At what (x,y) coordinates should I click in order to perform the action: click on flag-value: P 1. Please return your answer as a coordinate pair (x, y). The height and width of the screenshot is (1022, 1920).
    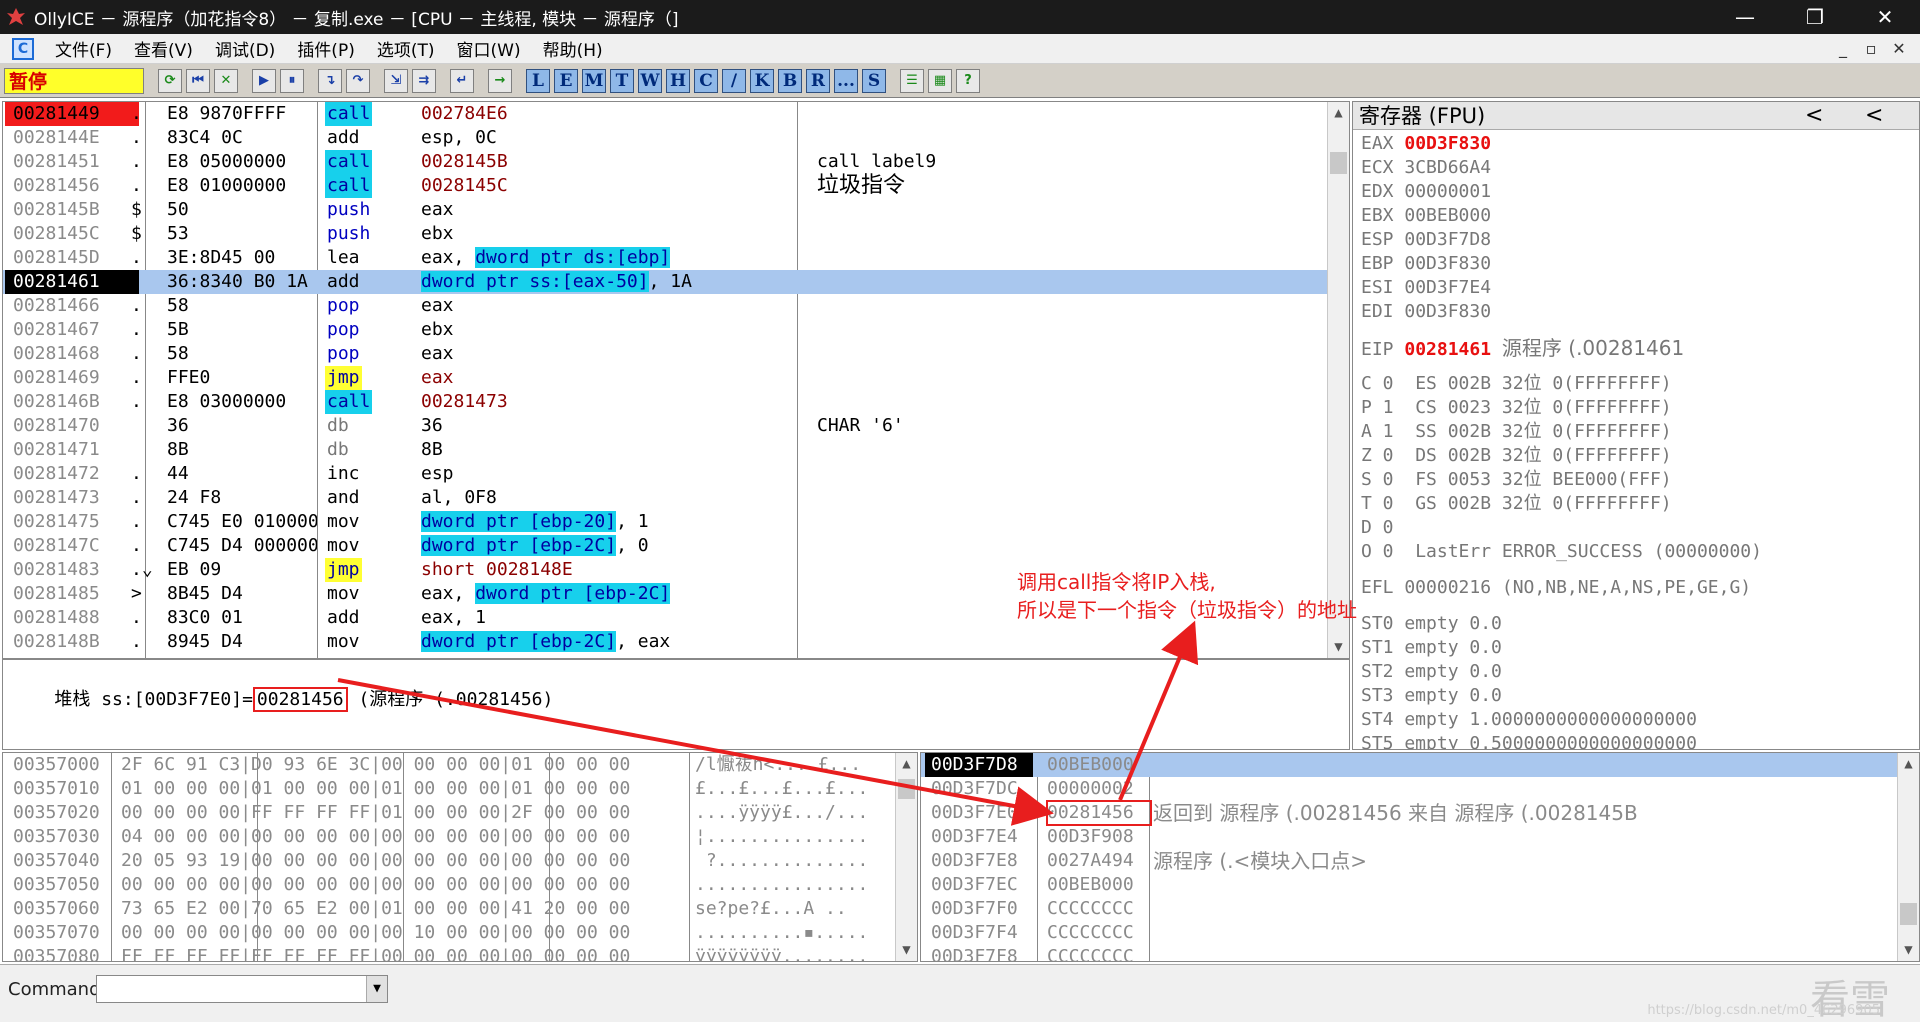
    Looking at the image, I should click on (1377, 407).